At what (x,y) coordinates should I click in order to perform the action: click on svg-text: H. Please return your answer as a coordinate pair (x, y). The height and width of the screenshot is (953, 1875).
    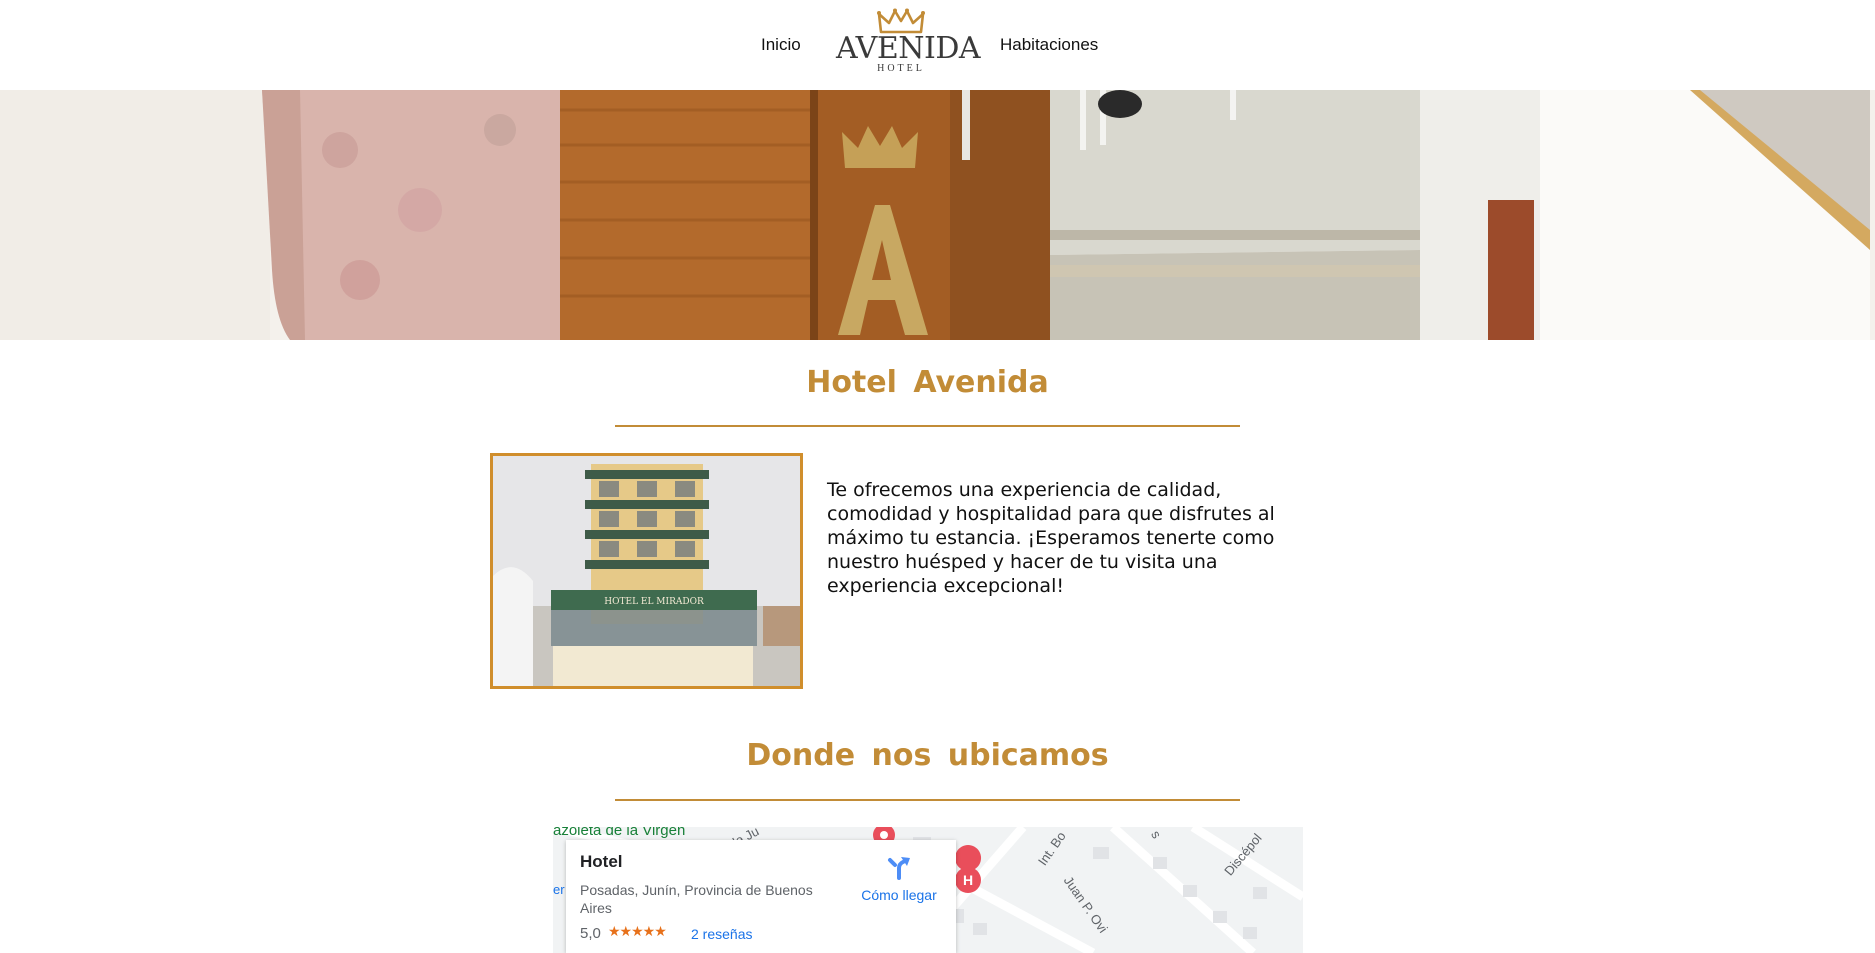
    Looking at the image, I should click on (968, 880).